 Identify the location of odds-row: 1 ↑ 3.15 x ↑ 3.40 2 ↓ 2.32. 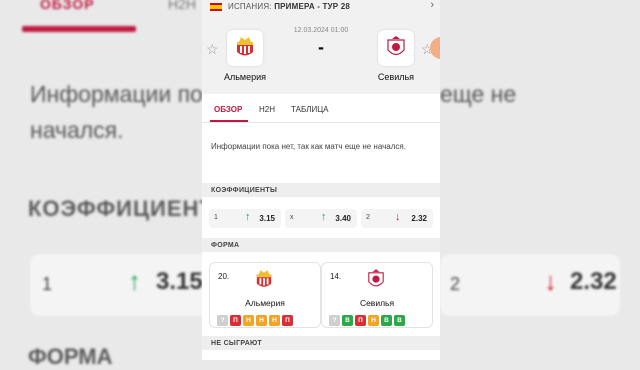
(321, 218).